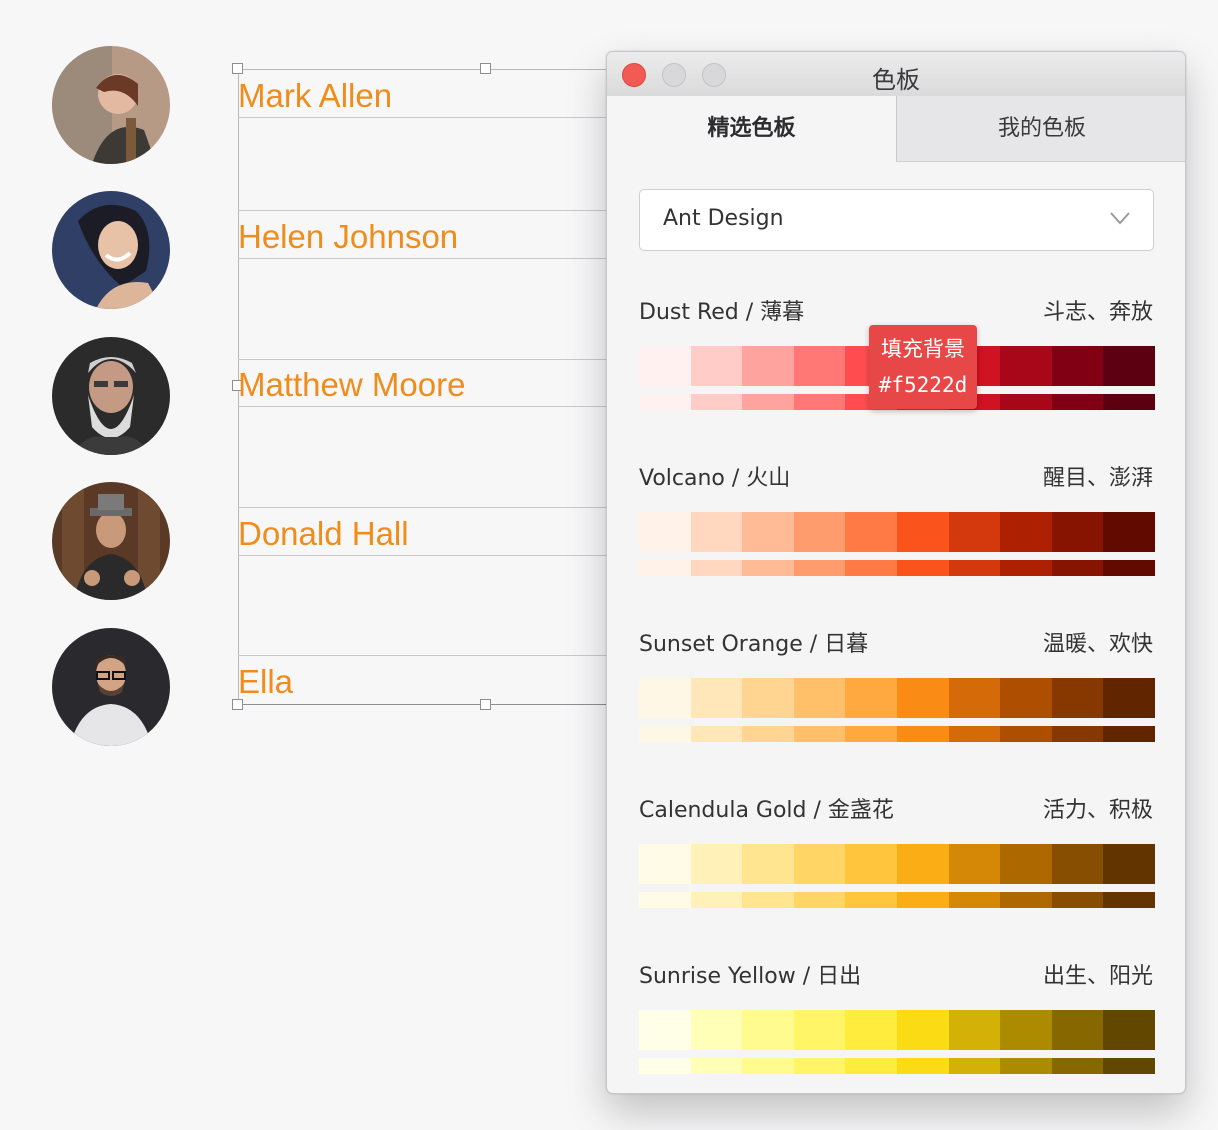  What do you see at coordinates (896, 220) in the screenshot?
I see `palette-library-select: Ant Design` at bounding box center [896, 220].